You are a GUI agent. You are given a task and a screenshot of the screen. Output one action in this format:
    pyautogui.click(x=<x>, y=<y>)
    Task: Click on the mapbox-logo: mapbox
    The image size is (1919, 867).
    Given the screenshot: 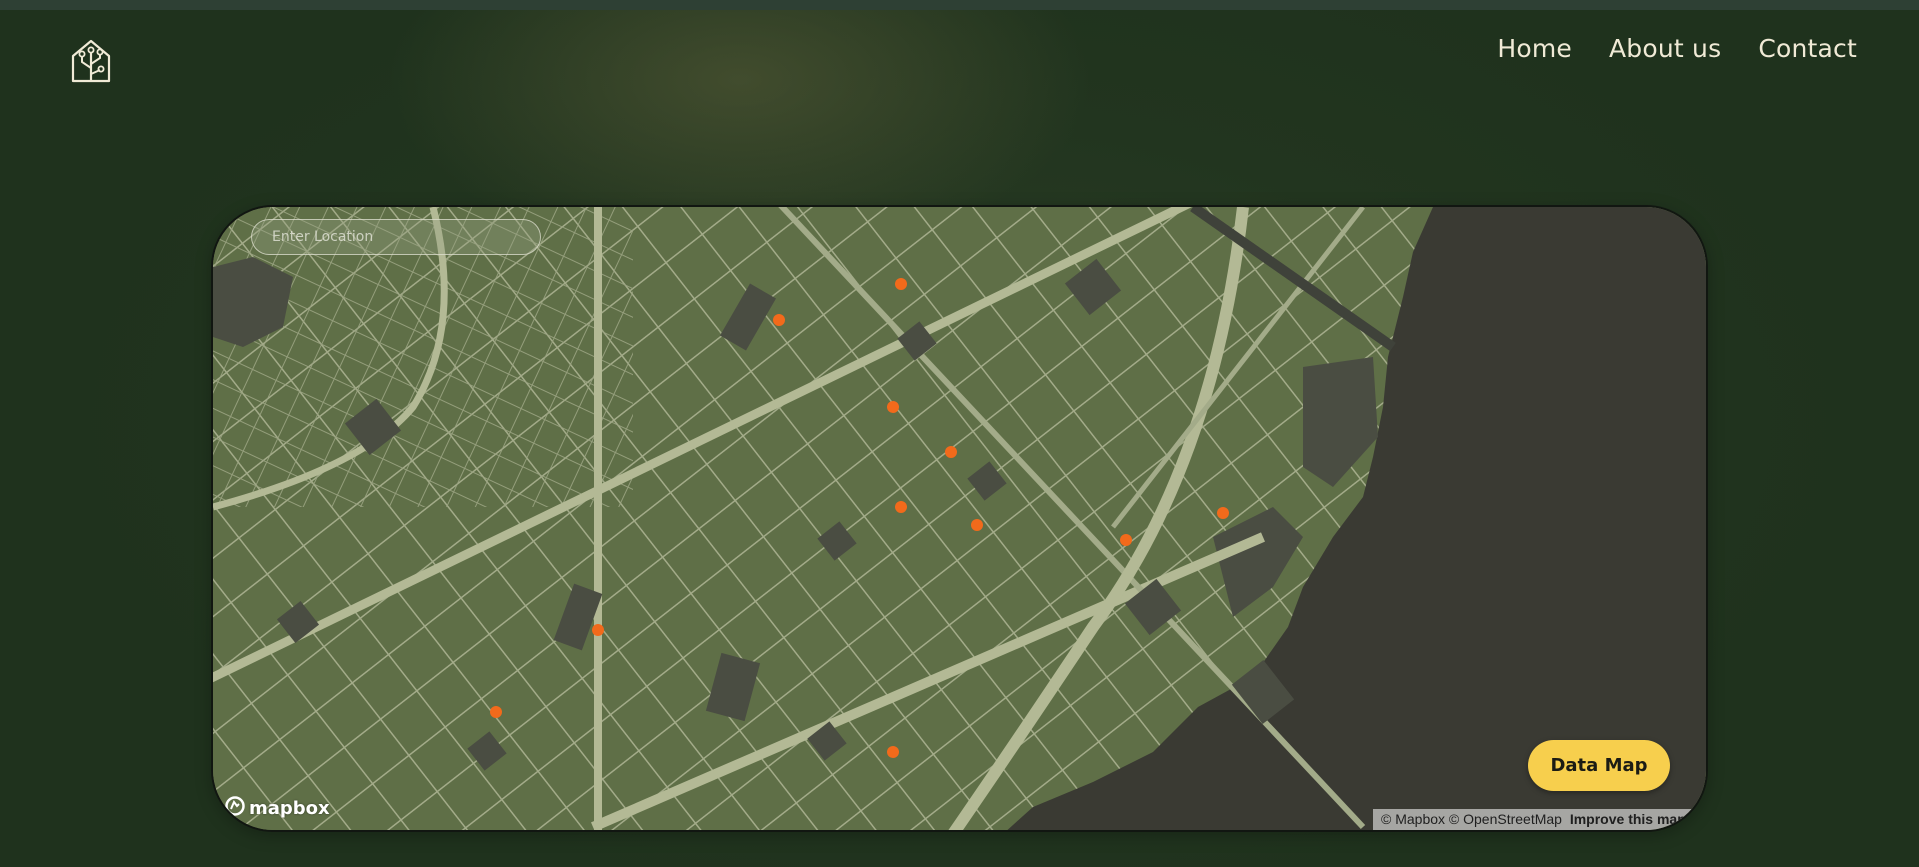 What is the action you would take?
    pyautogui.click(x=277, y=808)
    